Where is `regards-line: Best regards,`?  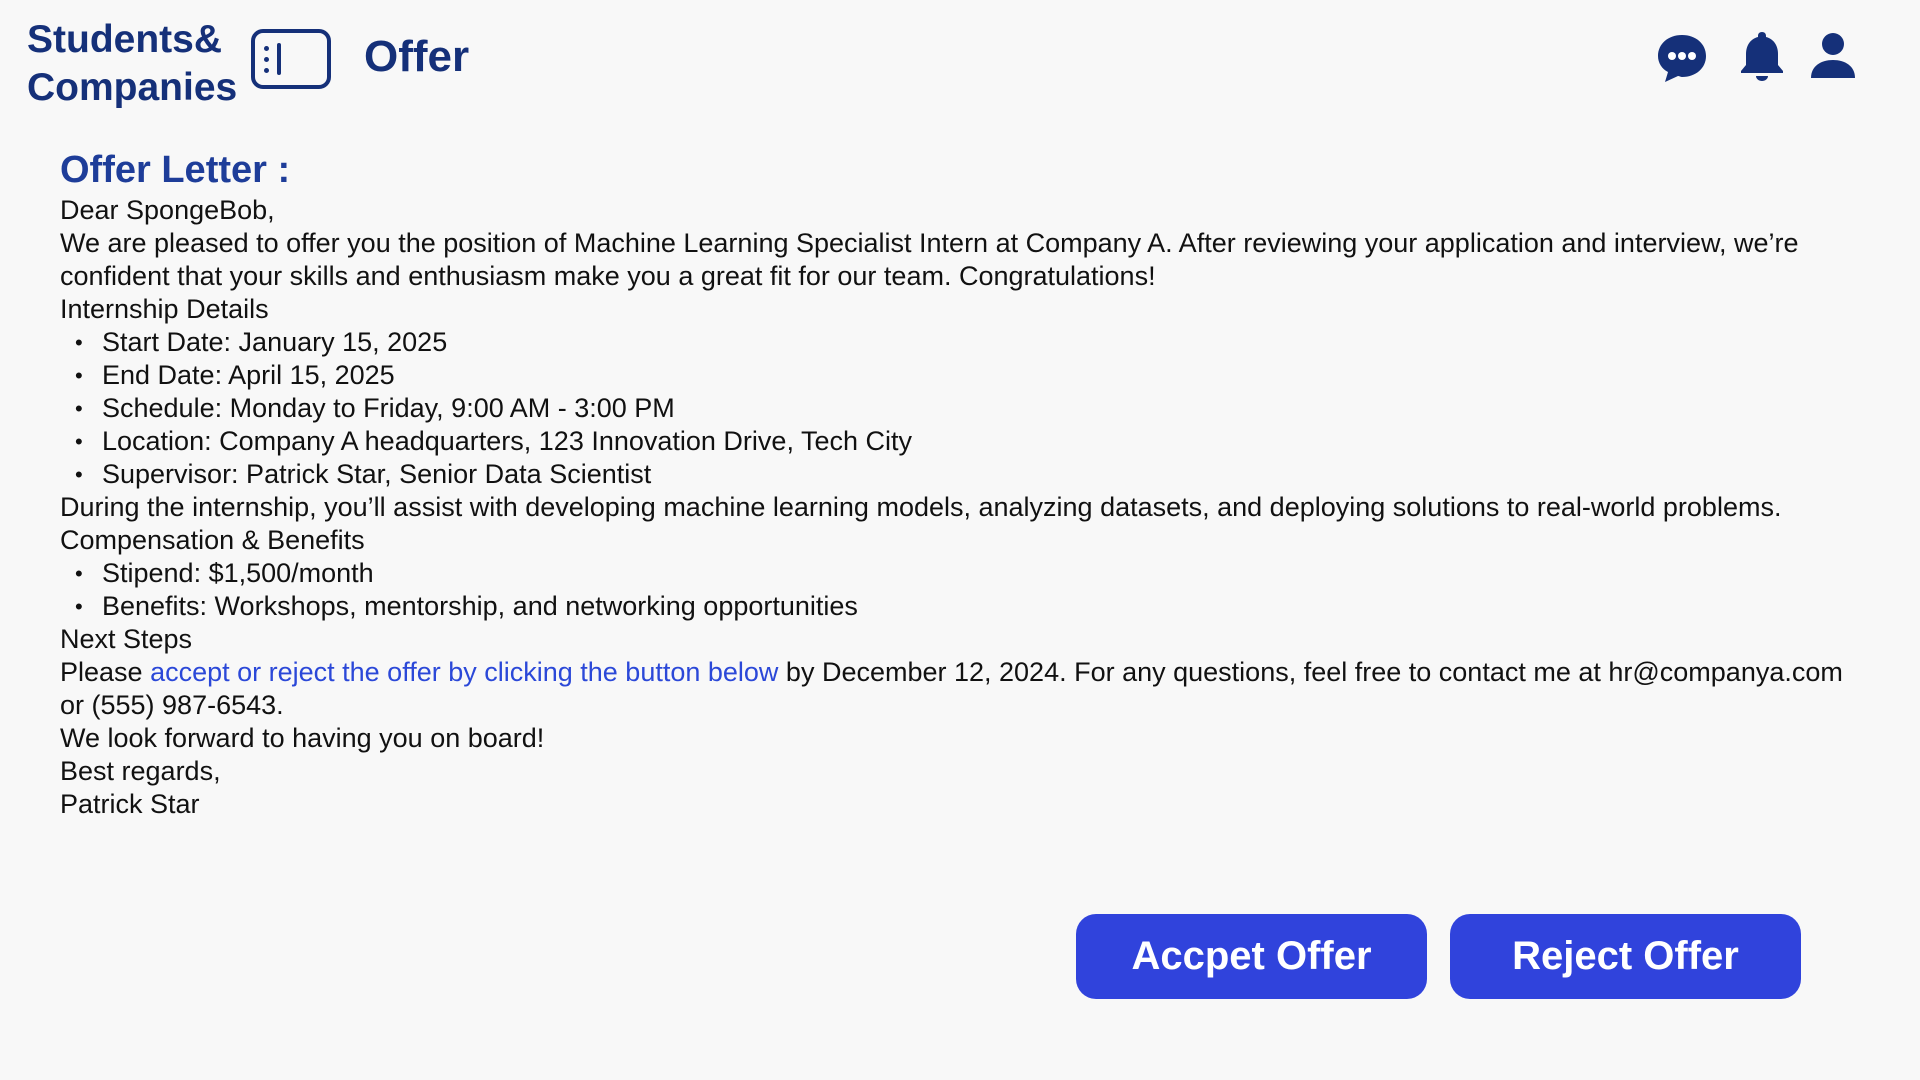 regards-line: Best regards, is located at coordinates (140, 771).